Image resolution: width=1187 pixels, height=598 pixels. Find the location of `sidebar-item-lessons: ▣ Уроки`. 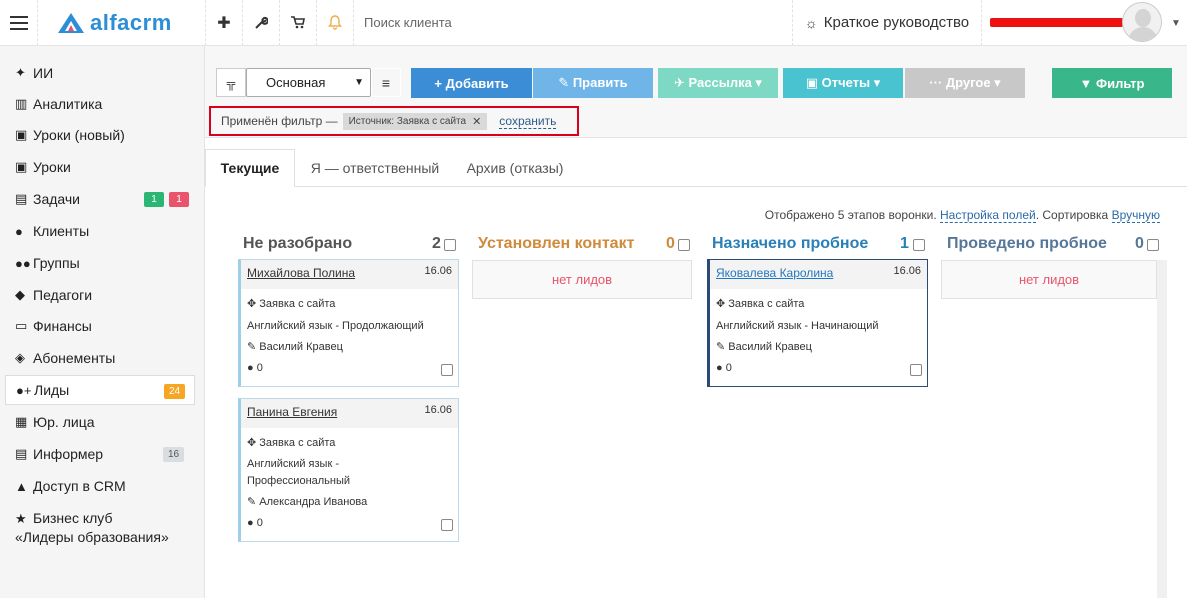

sidebar-item-lessons: ▣ Уроки is located at coordinates (100, 167).